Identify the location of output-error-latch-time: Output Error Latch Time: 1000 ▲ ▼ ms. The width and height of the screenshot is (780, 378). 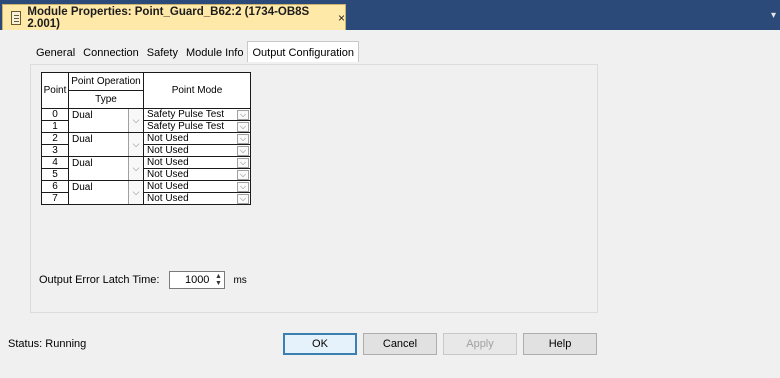
(143, 280).